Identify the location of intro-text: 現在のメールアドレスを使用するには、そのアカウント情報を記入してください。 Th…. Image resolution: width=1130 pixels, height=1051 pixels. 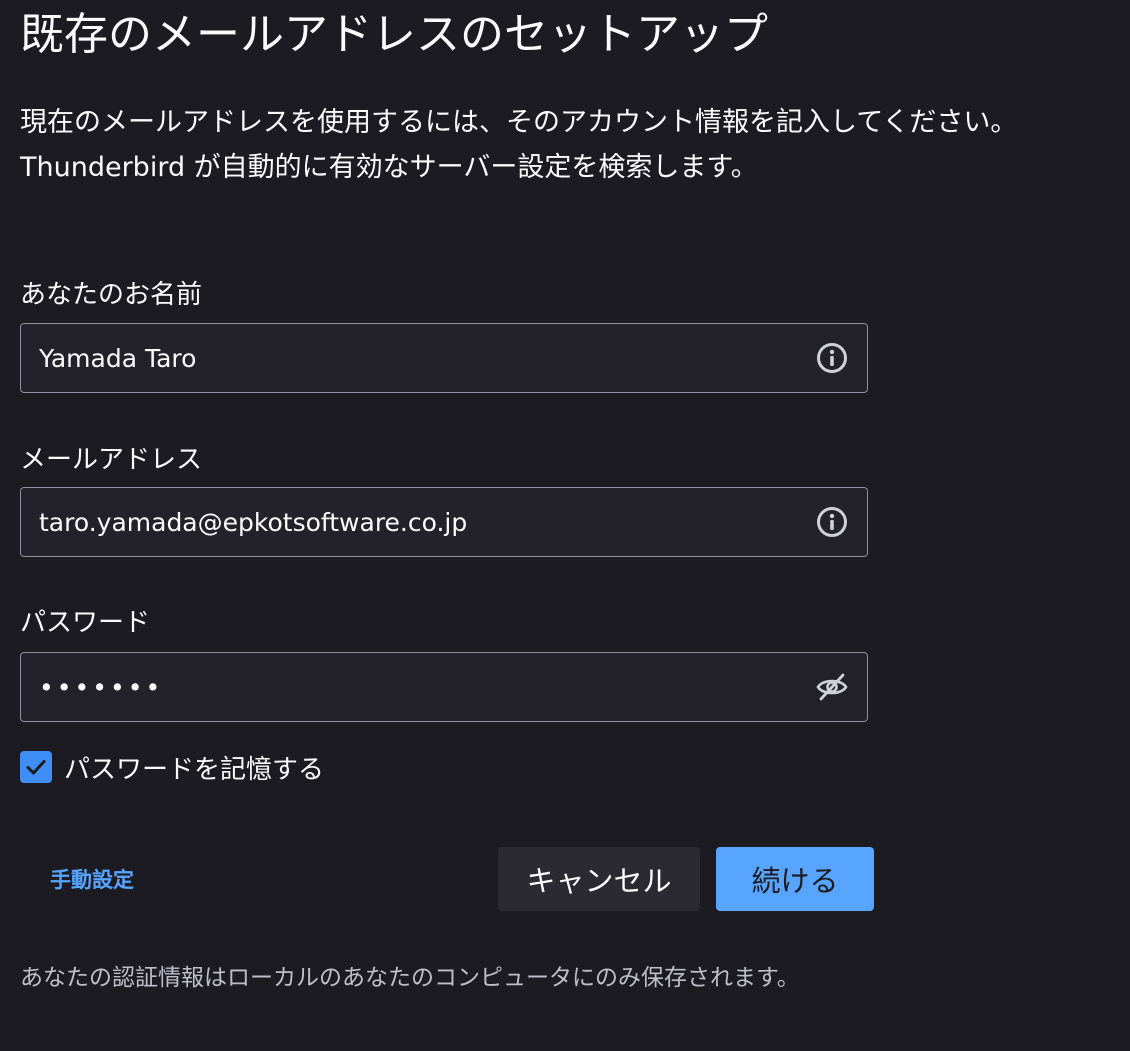
(567, 145).